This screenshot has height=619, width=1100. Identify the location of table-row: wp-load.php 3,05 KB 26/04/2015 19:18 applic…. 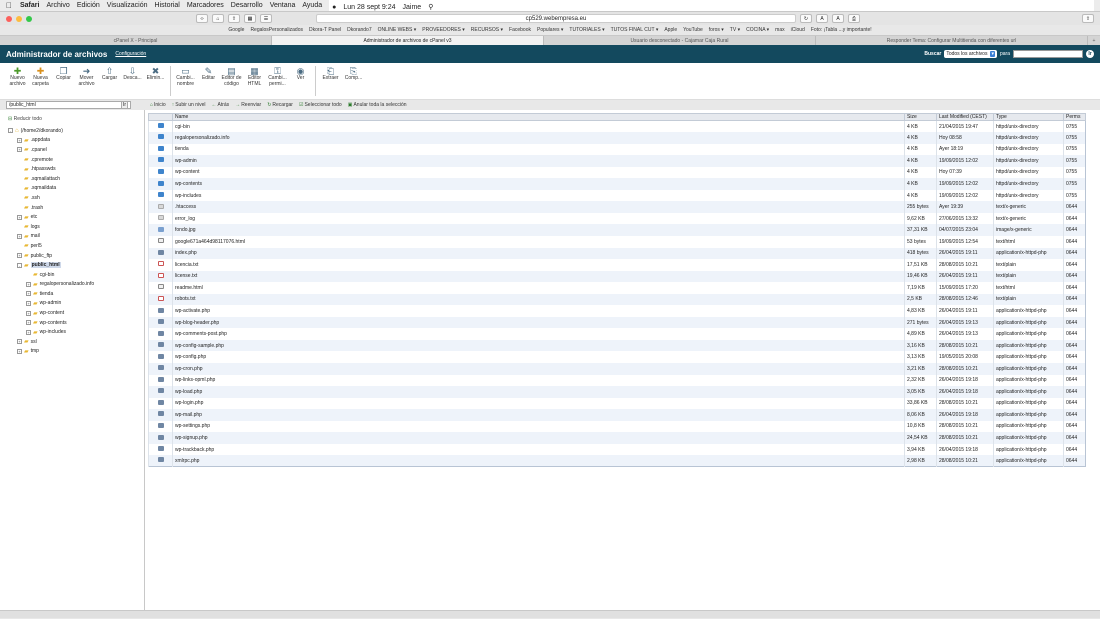
(617, 392).